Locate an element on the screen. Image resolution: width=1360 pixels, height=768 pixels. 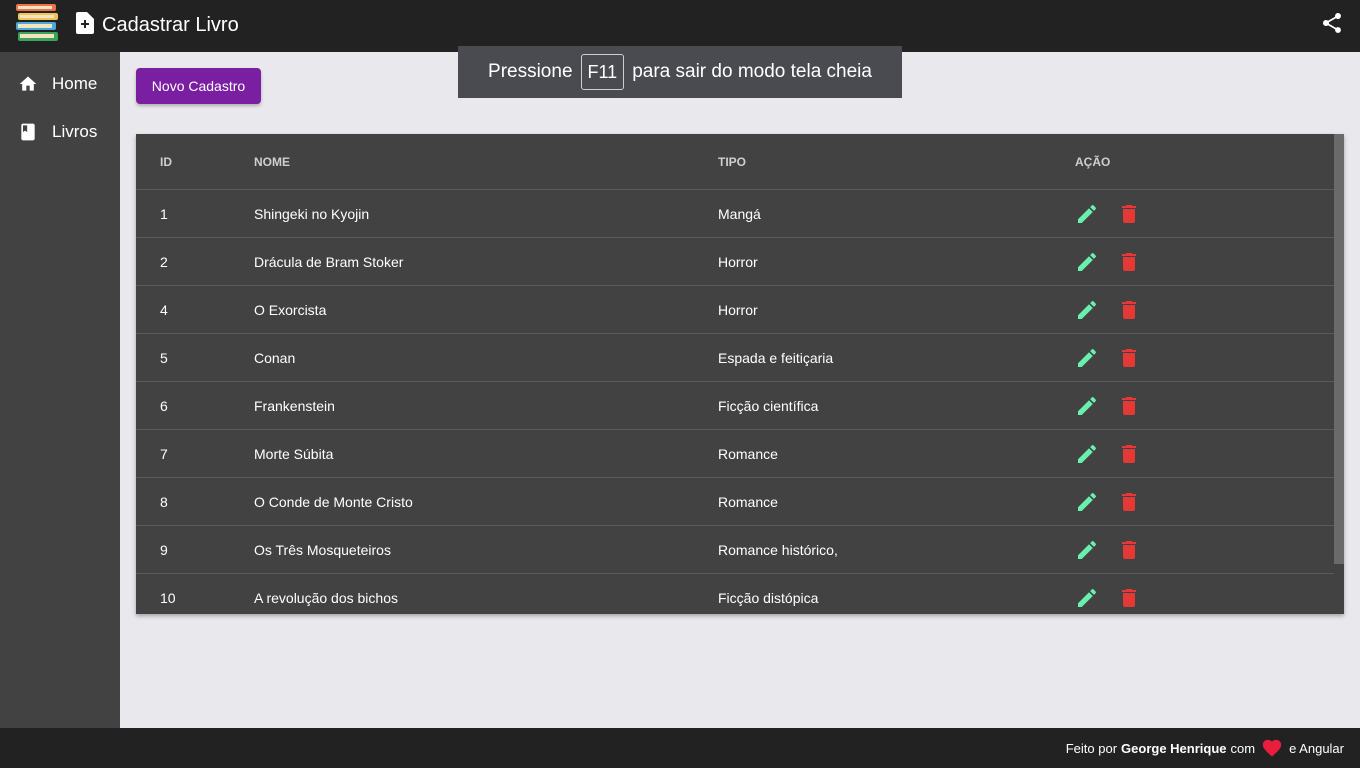
table-row: 8 O Conde de Monte Cristo Romance is located at coordinates (735, 502).